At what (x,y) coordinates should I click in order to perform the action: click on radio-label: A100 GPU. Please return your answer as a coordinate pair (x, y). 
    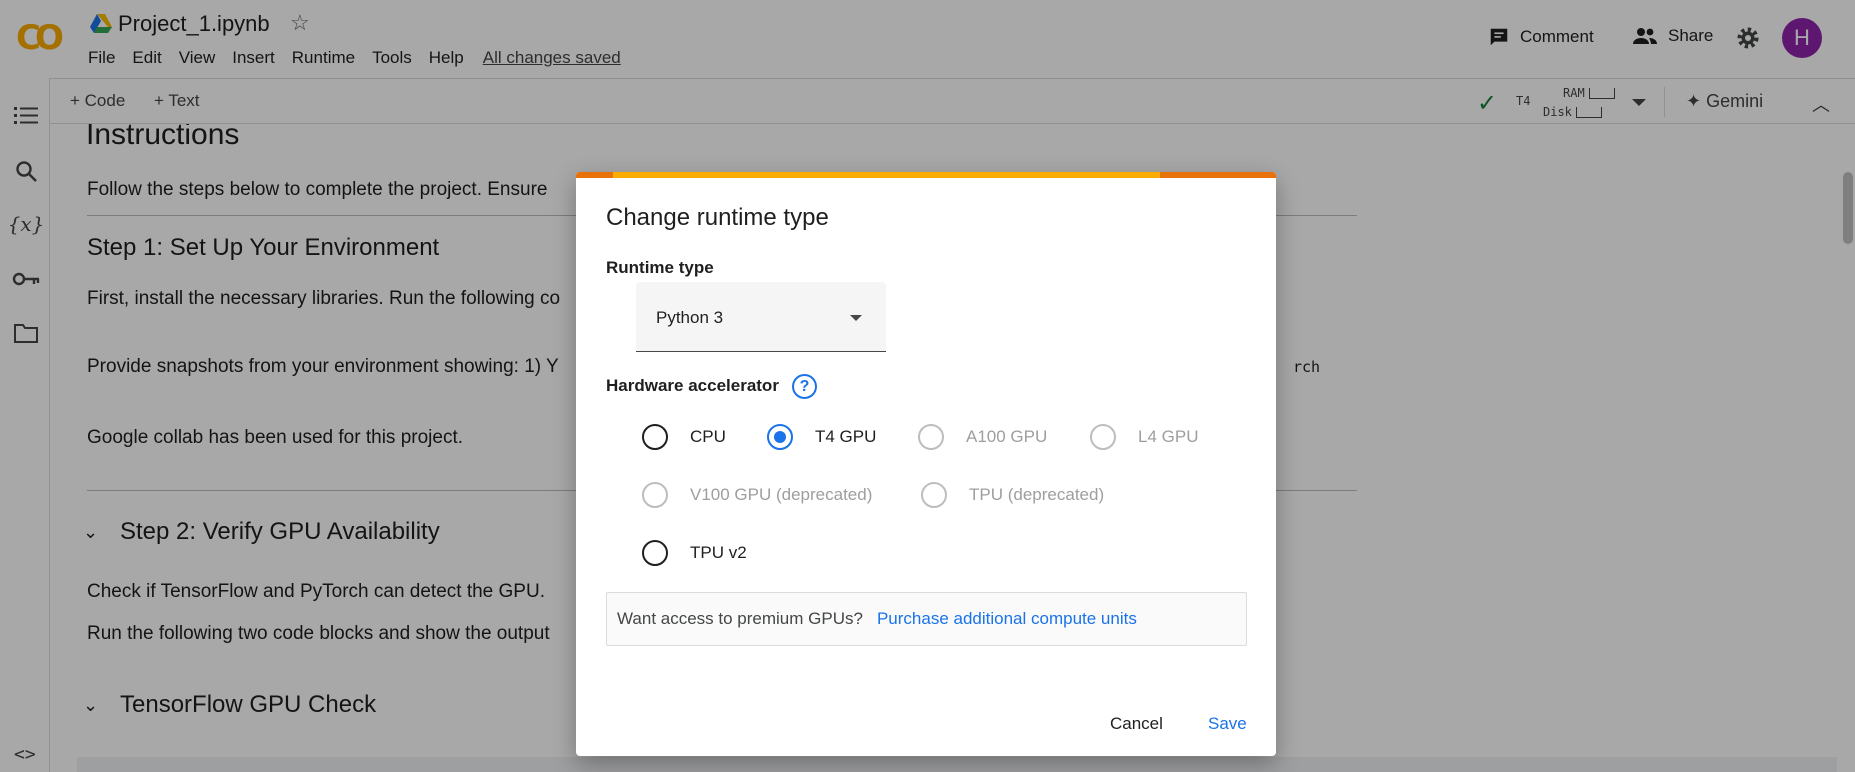
    Looking at the image, I should click on (1007, 436).